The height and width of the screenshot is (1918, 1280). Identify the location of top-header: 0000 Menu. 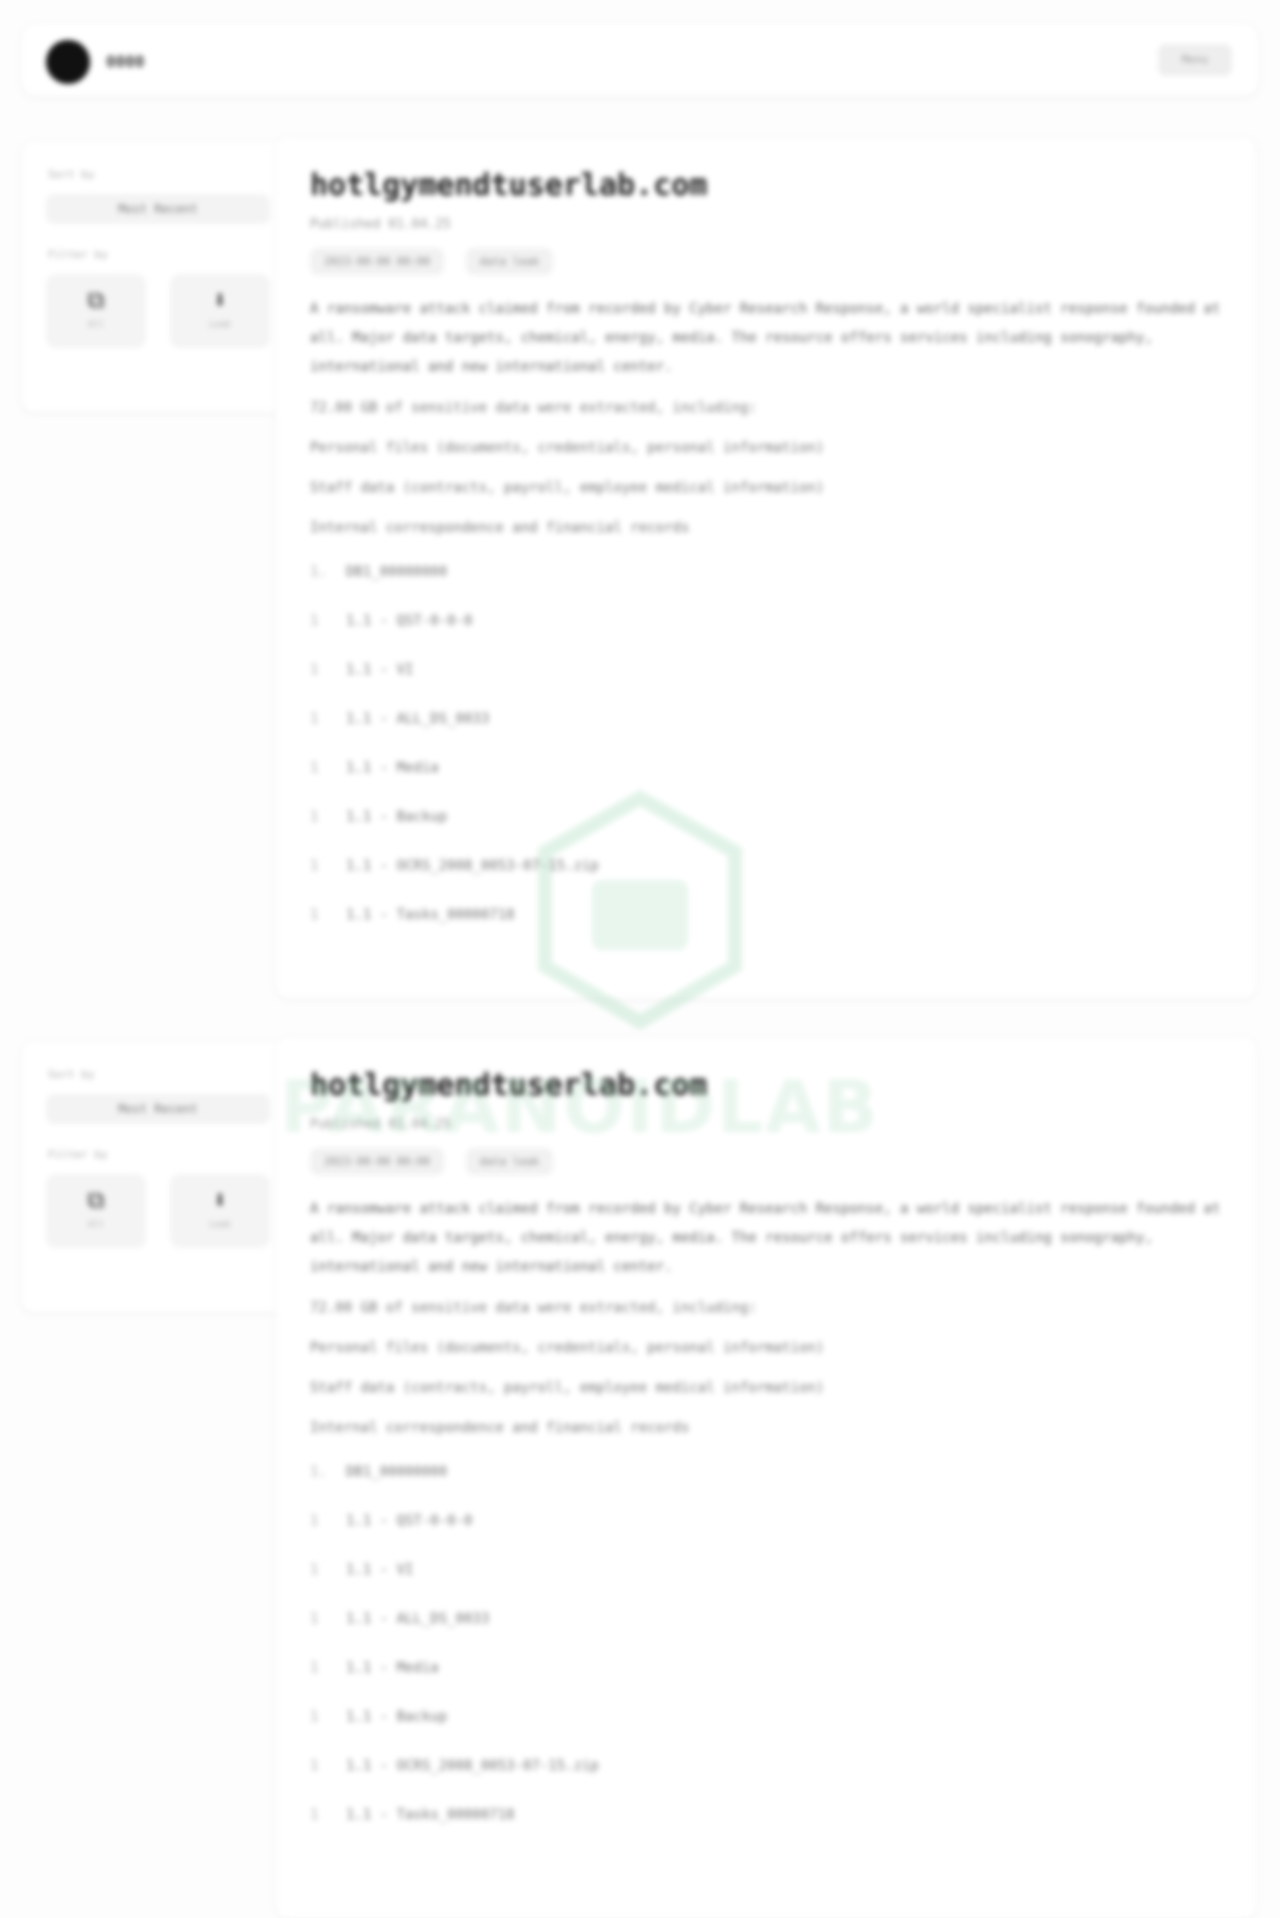
(640, 60).